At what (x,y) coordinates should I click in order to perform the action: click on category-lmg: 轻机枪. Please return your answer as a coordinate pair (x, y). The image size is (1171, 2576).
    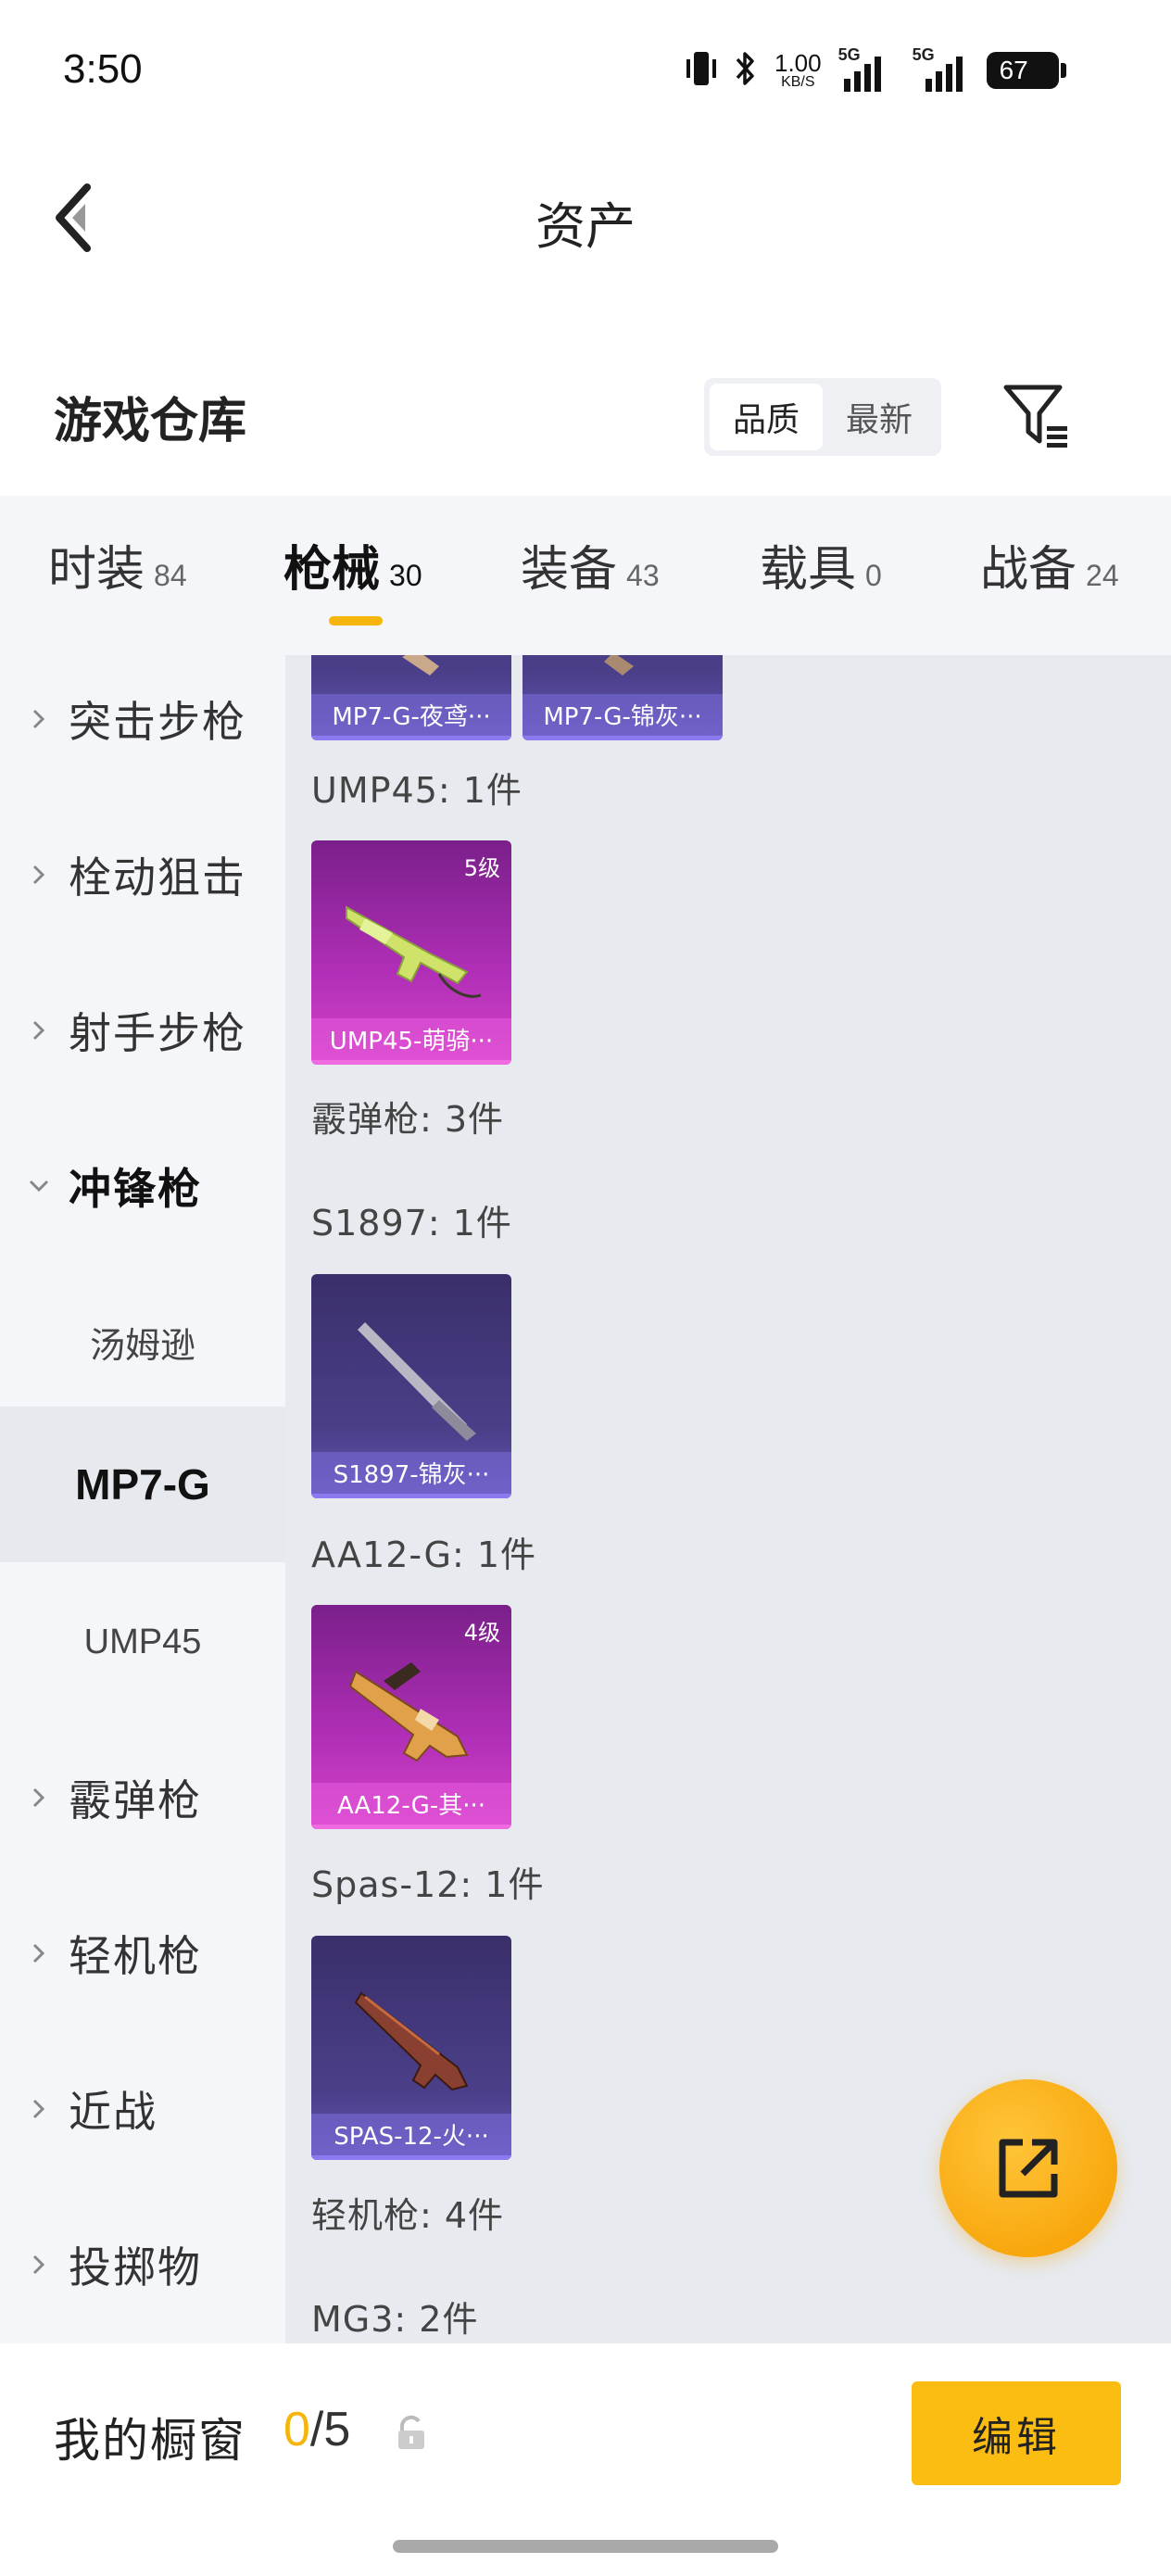
    Looking at the image, I should click on (142, 1953).